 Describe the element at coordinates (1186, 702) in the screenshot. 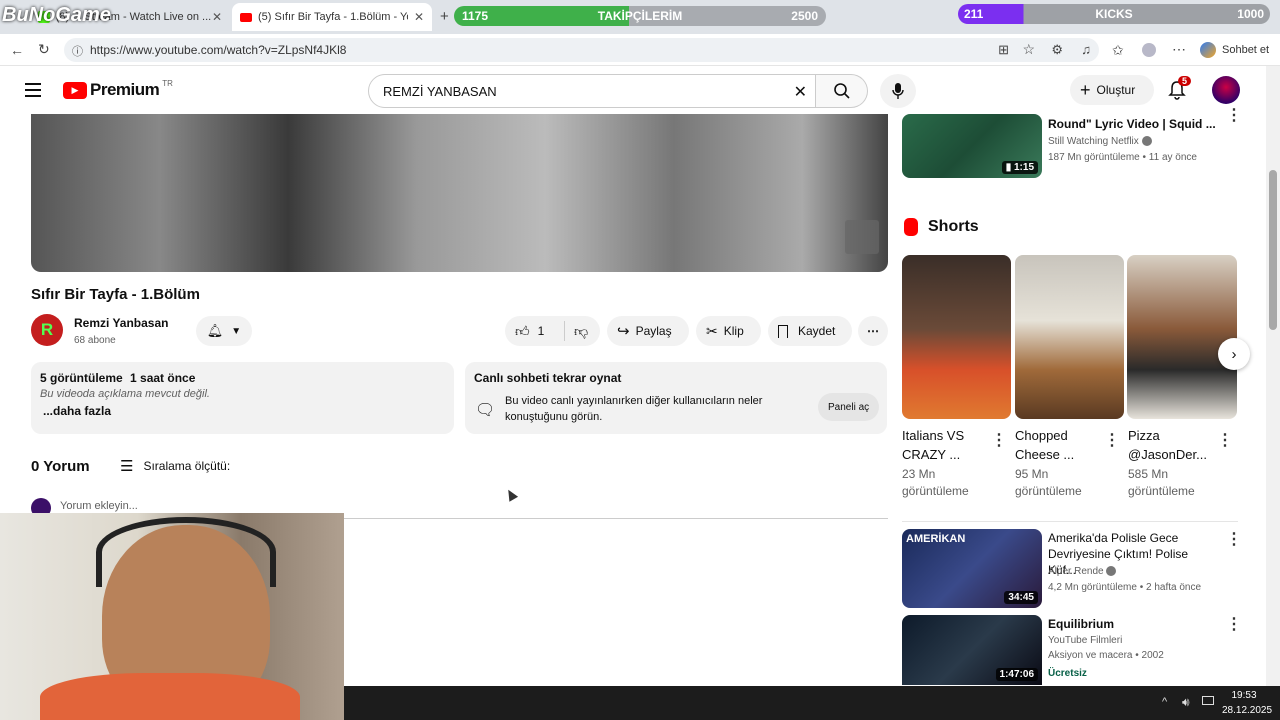

I see `volume-icon: 🔊︎` at that location.